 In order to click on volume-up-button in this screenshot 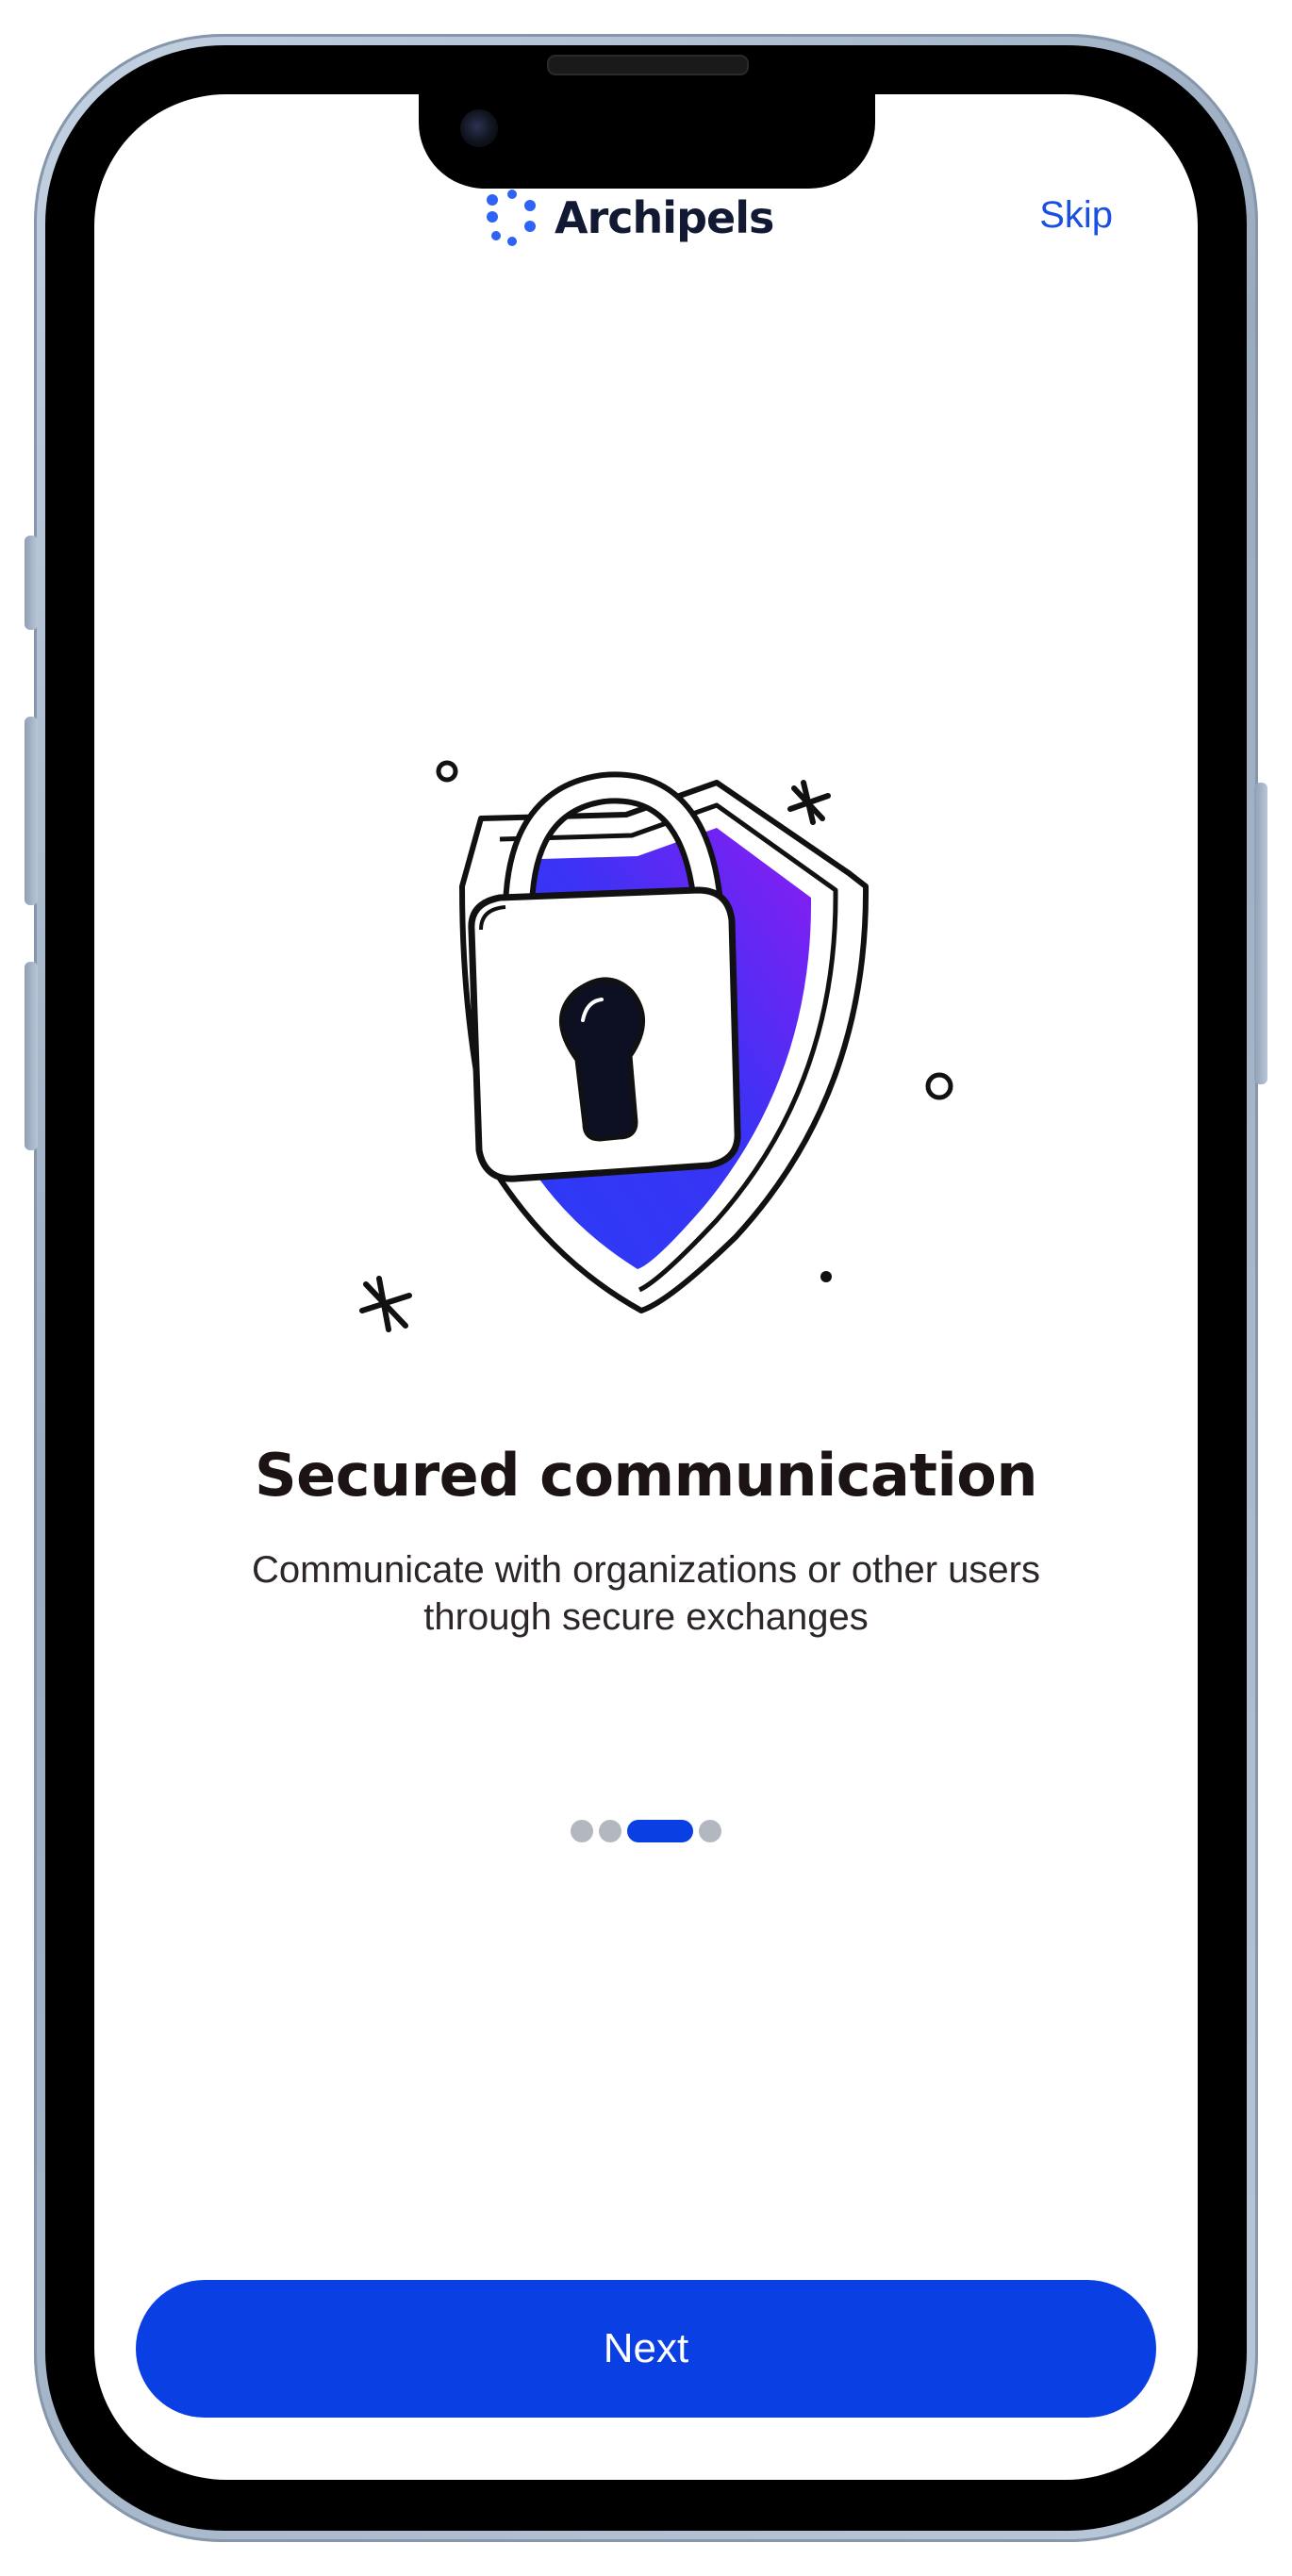, I will do `click(32, 811)`.